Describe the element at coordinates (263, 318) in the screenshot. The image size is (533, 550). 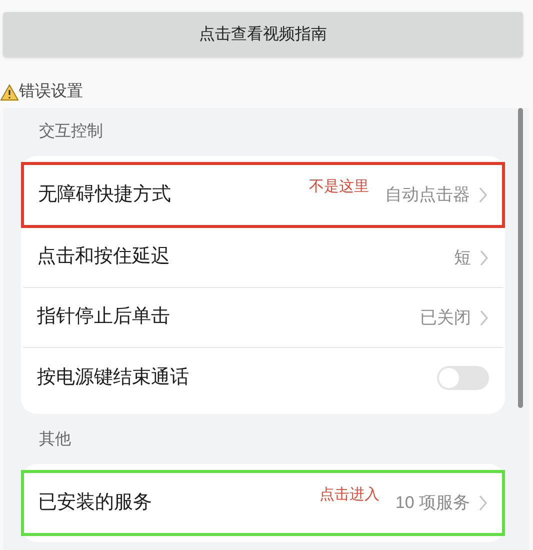
I see `setting-row: 指针停止后单击 已关闭` at that location.